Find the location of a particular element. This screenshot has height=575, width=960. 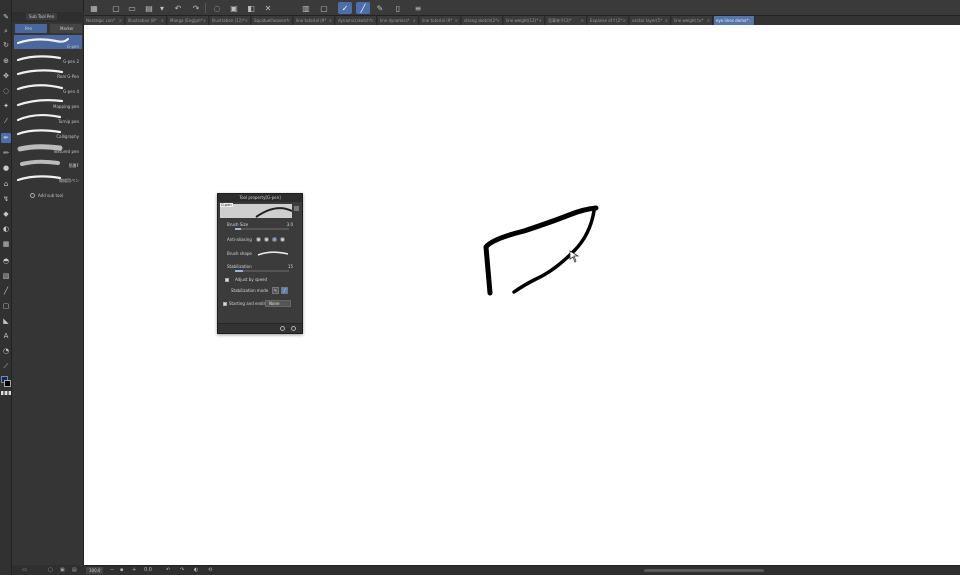

save-icon: ▤ is located at coordinates (149, 8).